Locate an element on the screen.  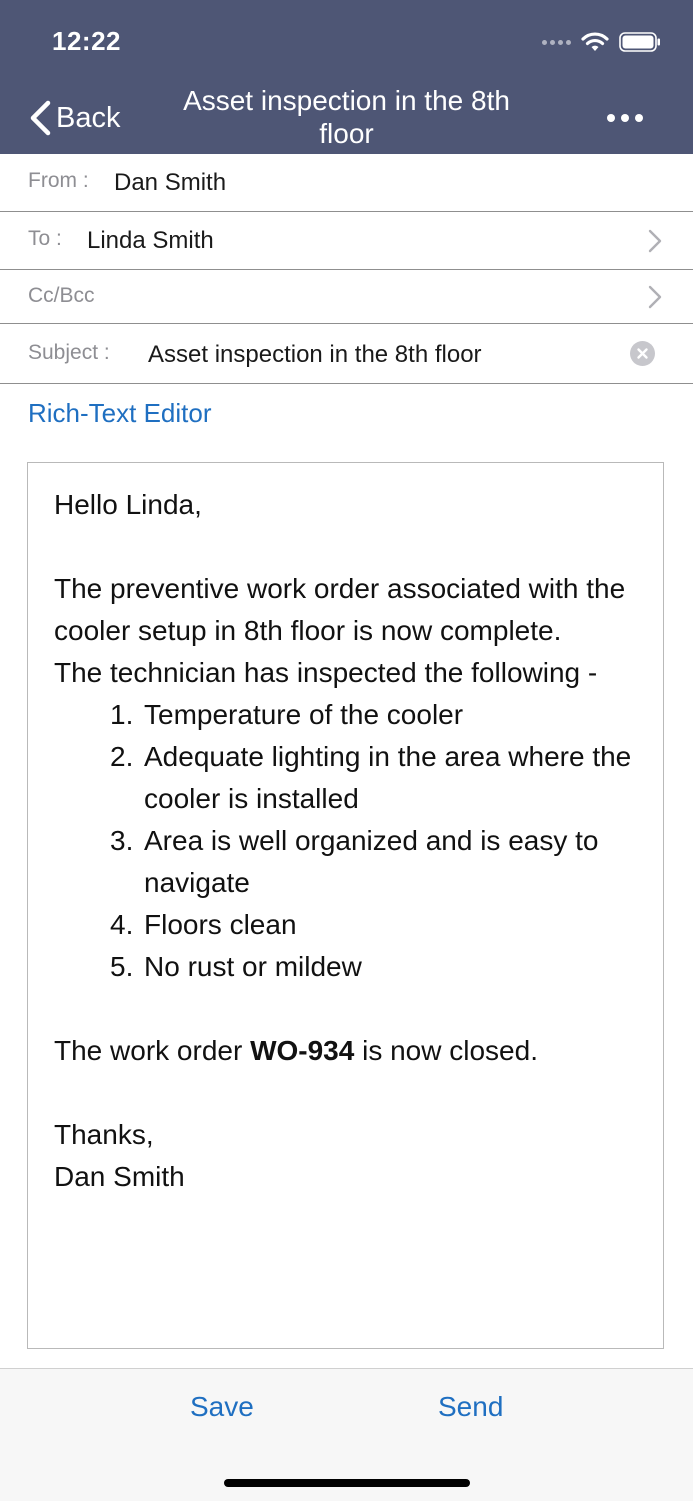
from-row: From : Dan Smith is located at coordinates (346, 183).